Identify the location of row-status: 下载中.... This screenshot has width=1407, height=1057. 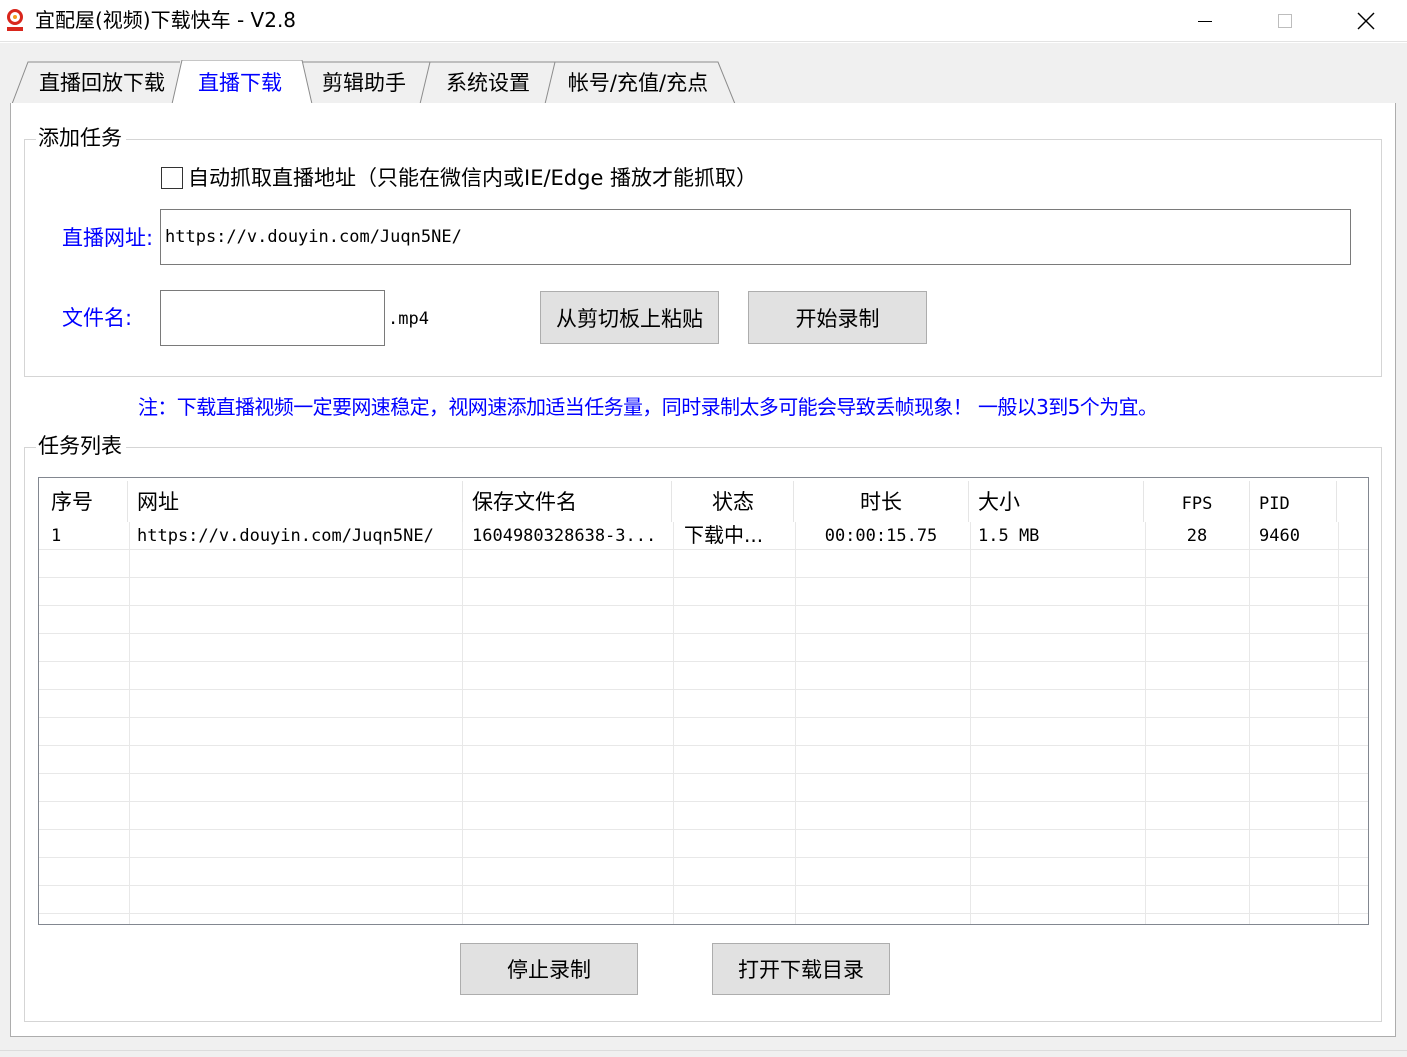
(724, 535).